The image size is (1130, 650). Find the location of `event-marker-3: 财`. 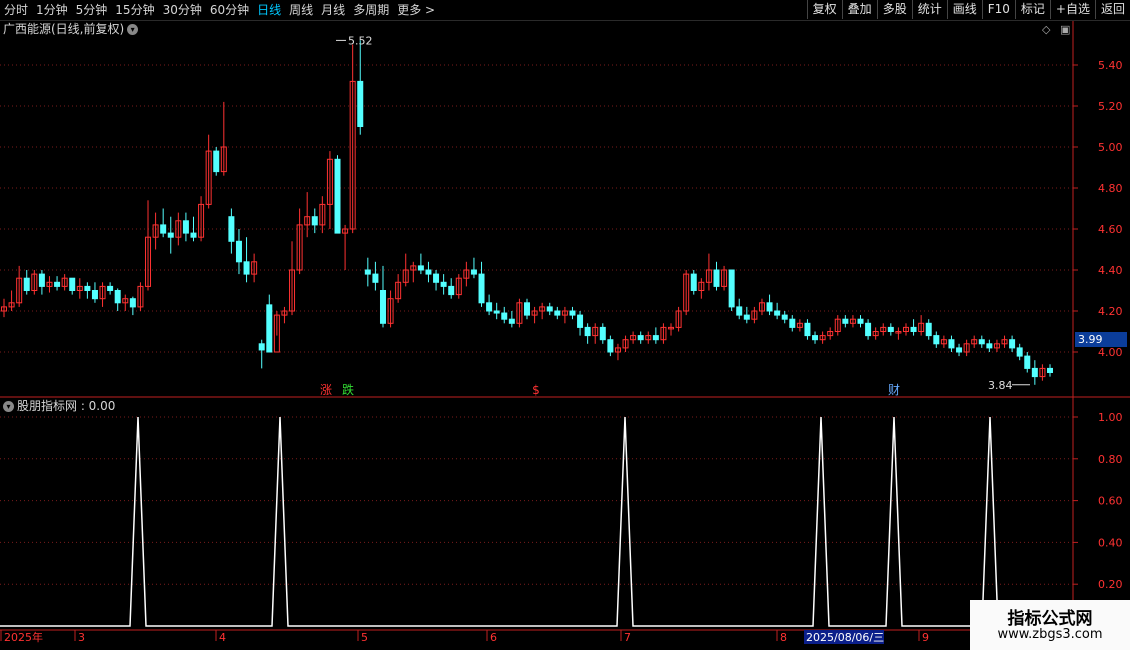

event-marker-3: 财 is located at coordinates (894, 390).